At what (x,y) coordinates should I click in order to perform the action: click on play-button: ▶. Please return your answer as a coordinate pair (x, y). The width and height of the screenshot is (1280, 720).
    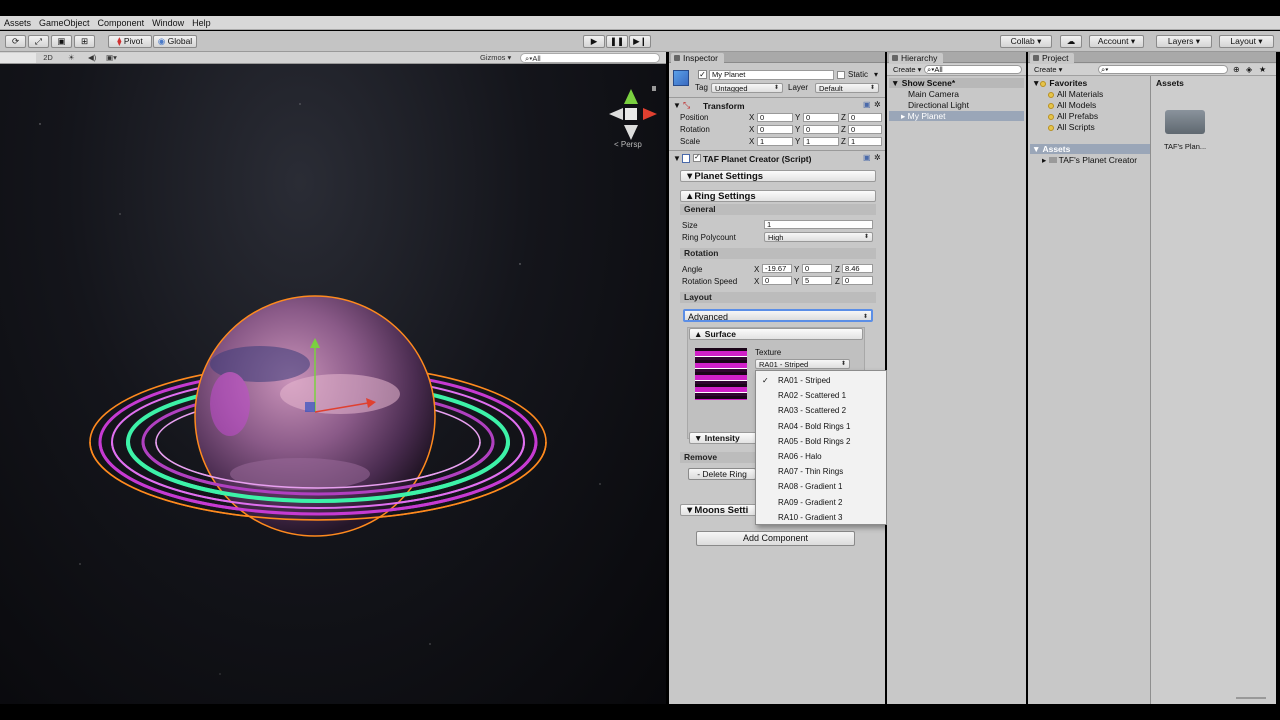
    Looking at the image, I should click on (594, 41).